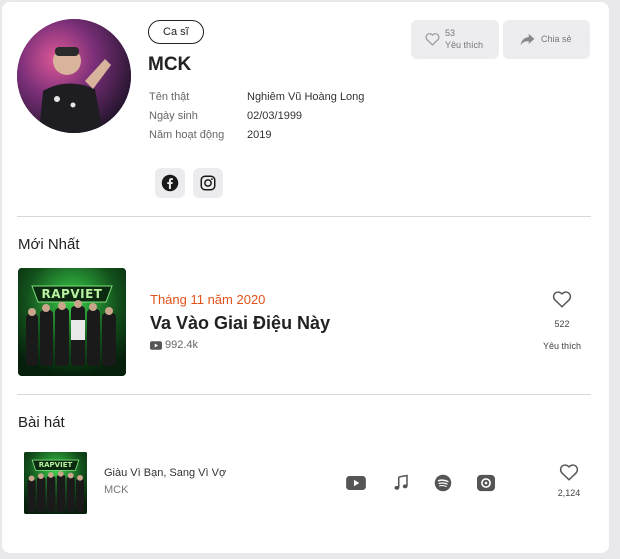 The width and height of the screenshot is (620, 559). I want to click on instagram-icon, so click(208, 183).